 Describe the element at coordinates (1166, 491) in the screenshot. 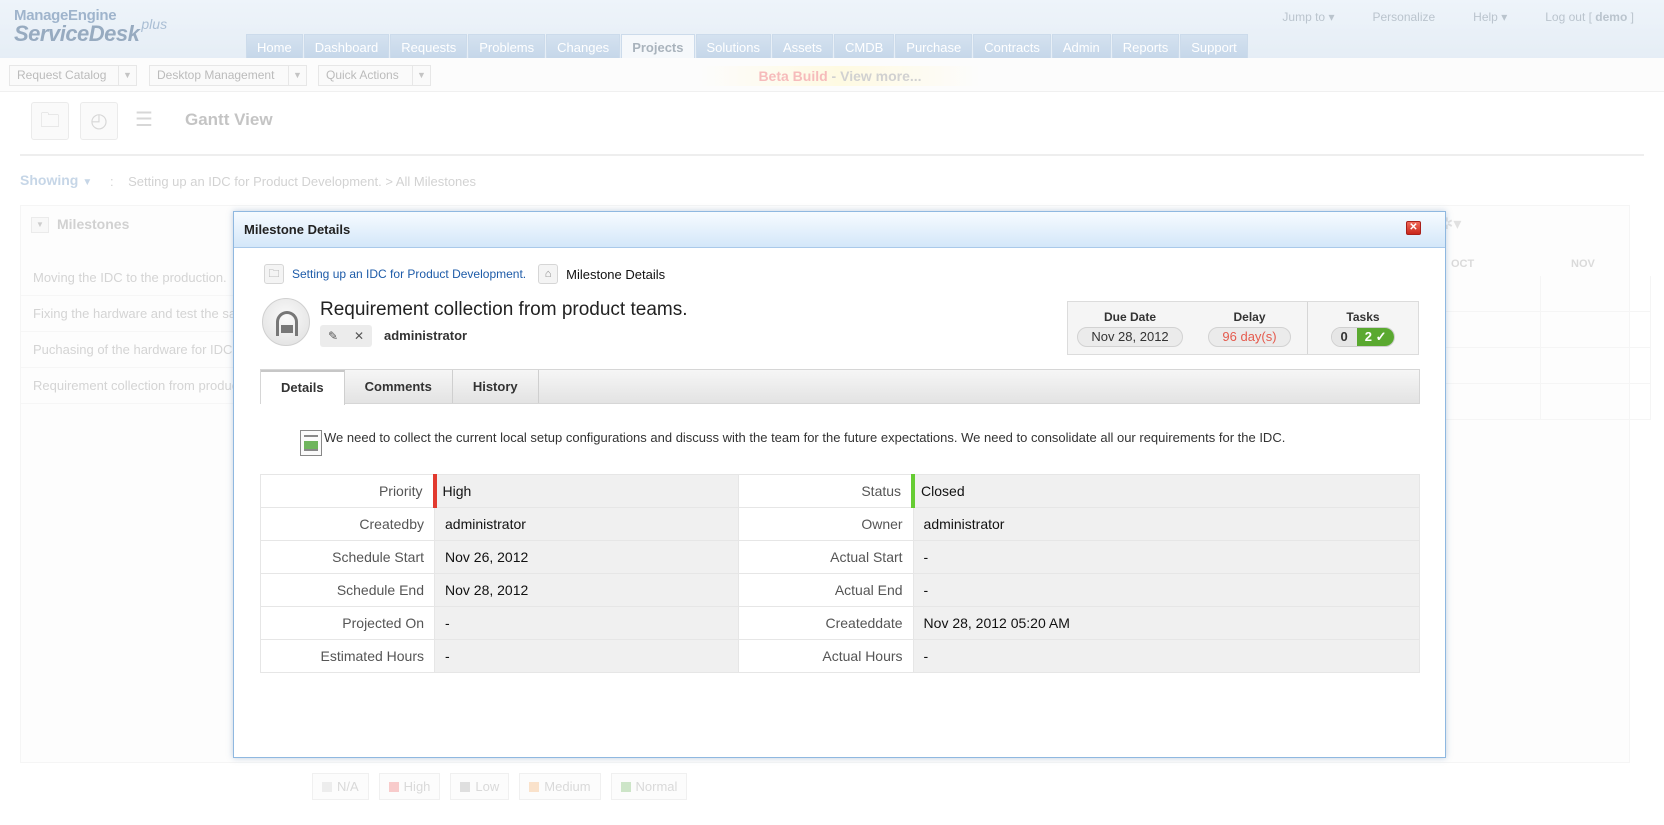

I see `status-value: Closed` at that location.